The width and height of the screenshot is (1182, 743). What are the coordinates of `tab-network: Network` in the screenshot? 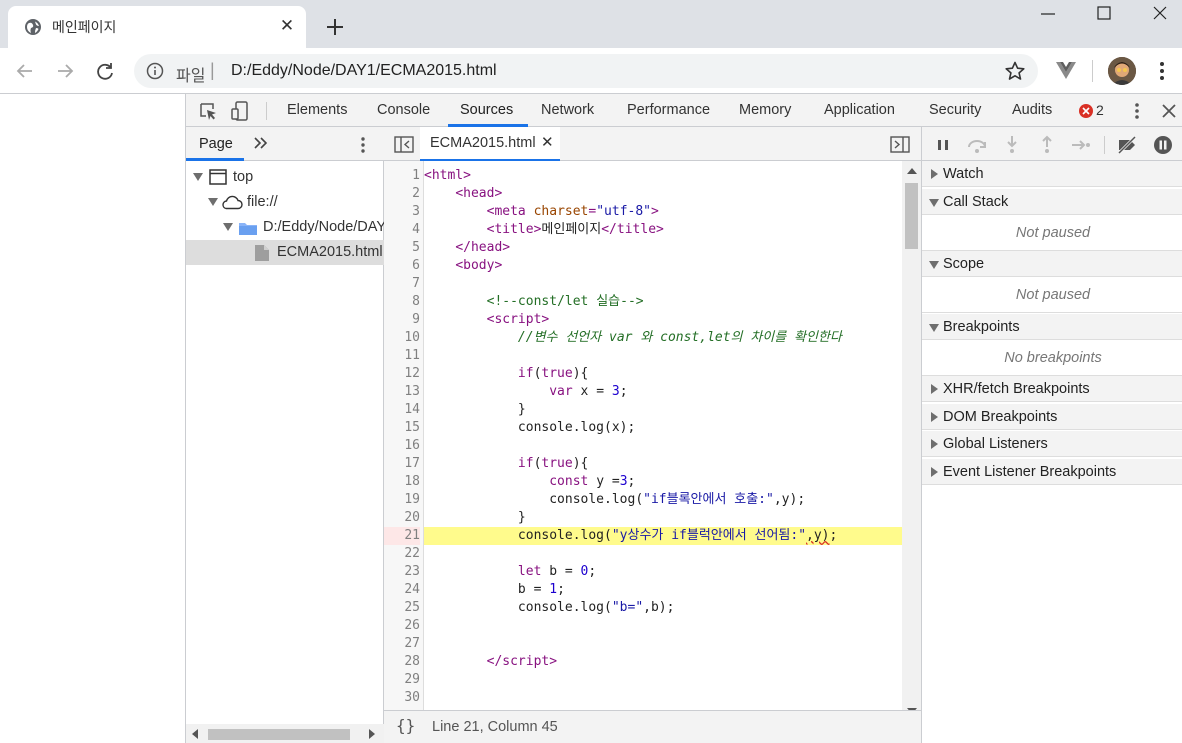 It's located at (567, 110).